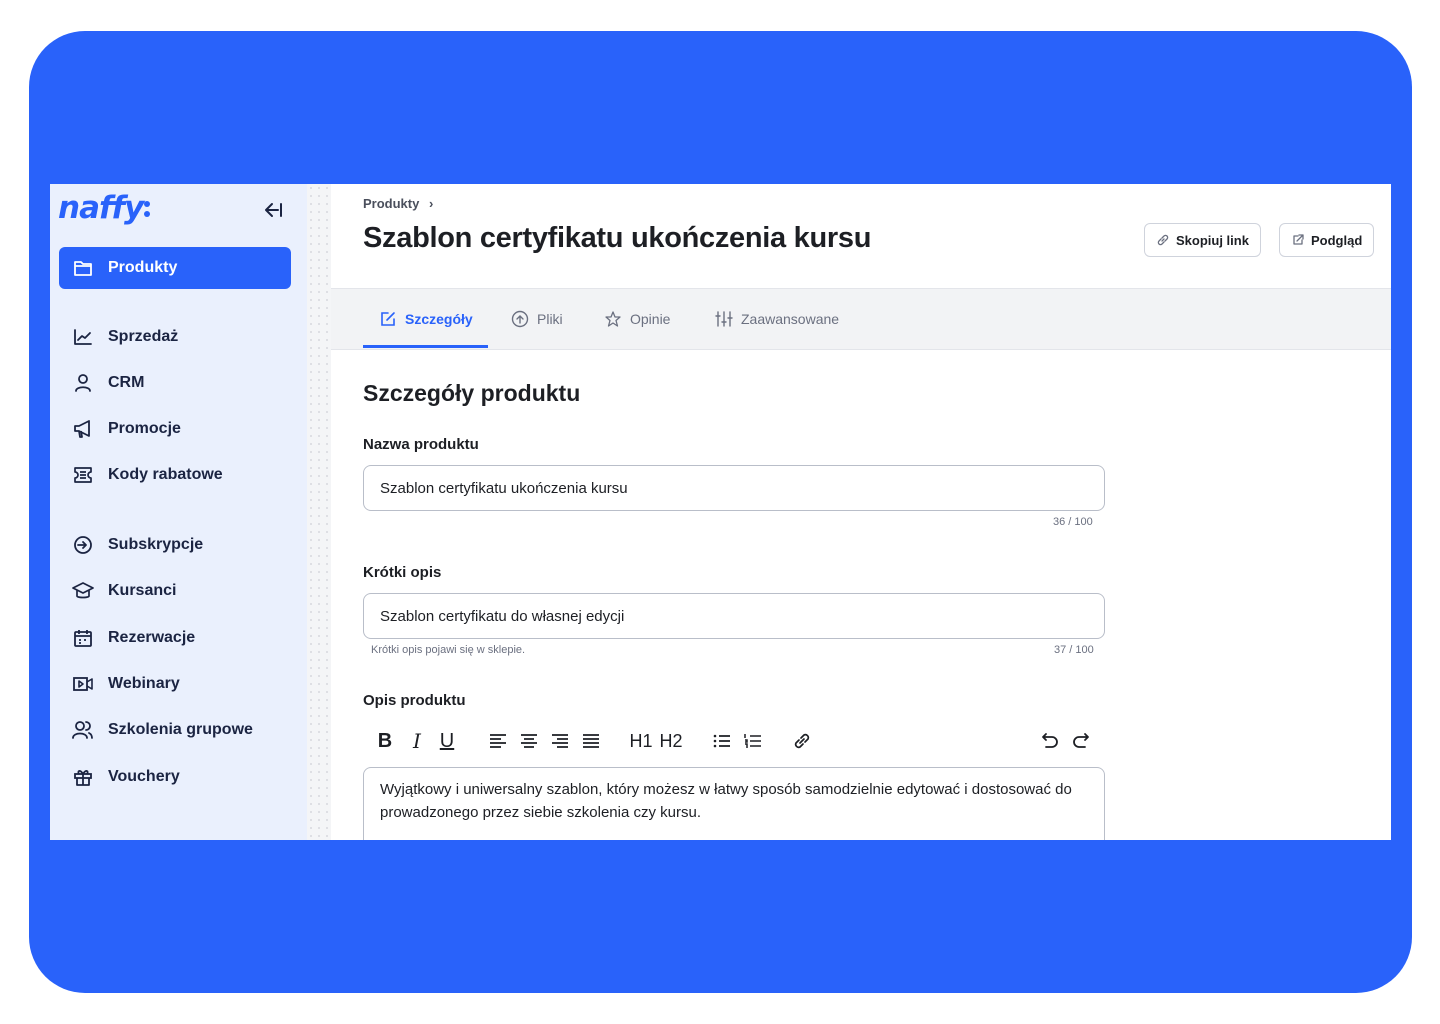 The height and width of the screenshot is (1024, 1440). Describe the element at coordinates (144, 428) in the screenshot. I see `sidebar-item-label: Promocje` at that location.